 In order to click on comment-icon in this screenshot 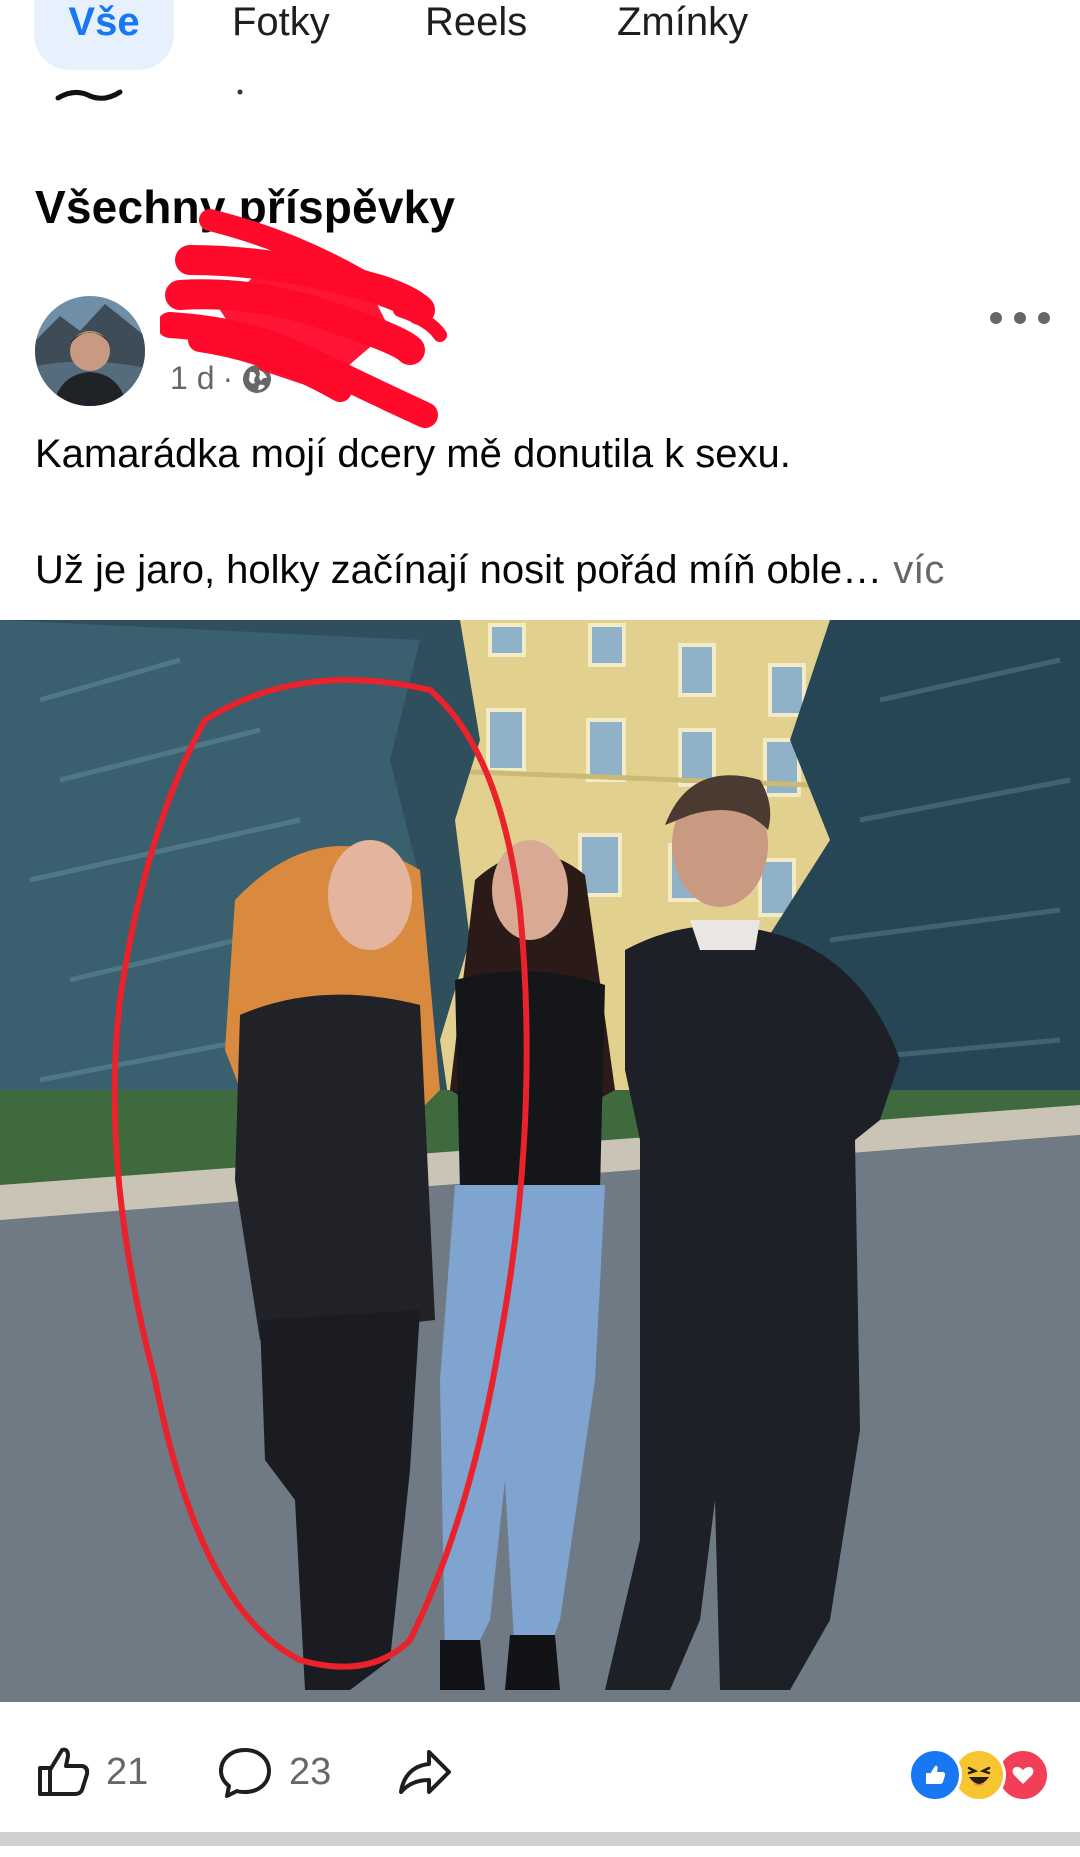, I will do `click(245, 1773)`.